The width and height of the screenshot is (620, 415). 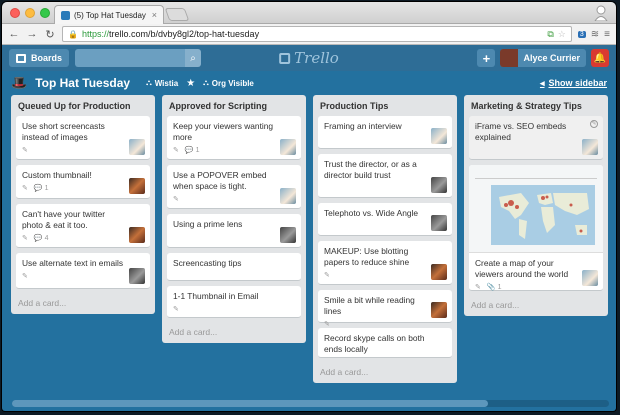 I want to click on attachment-icon: 📎, so click(x=491, y=287).